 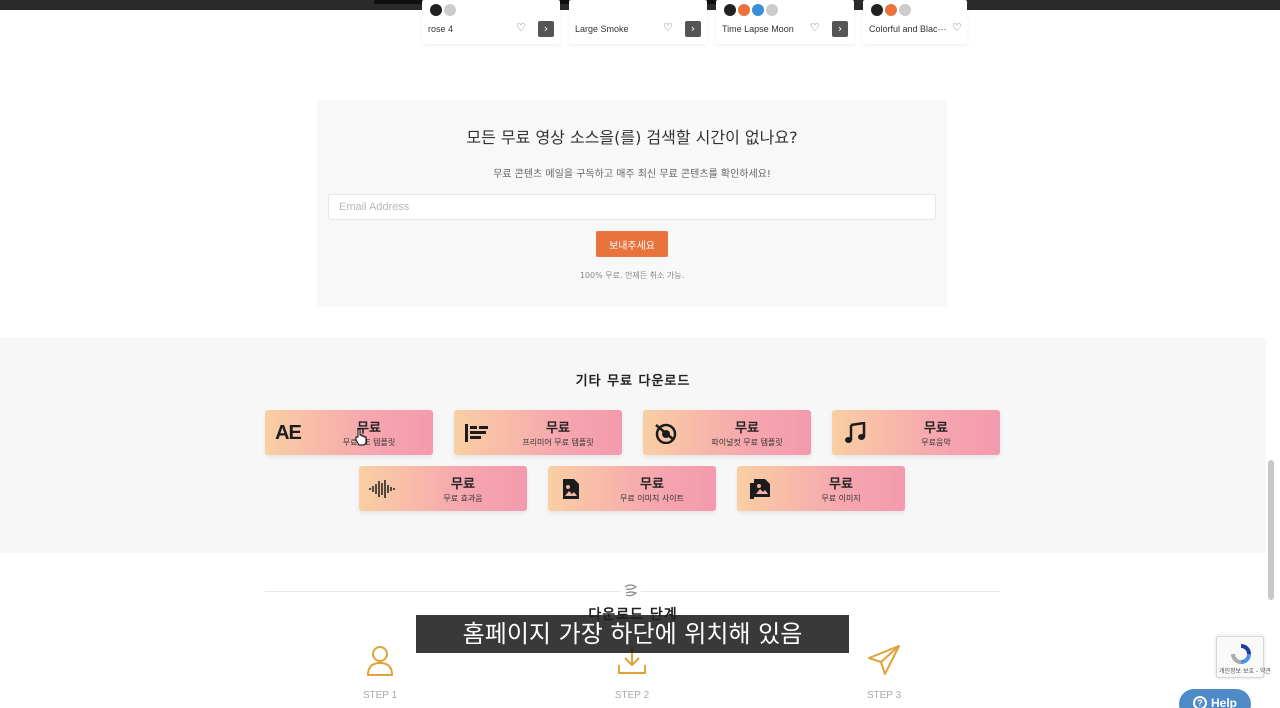 I want to click on tile-free-images: 무료 무료 이미지, so click(x=821, y=488).